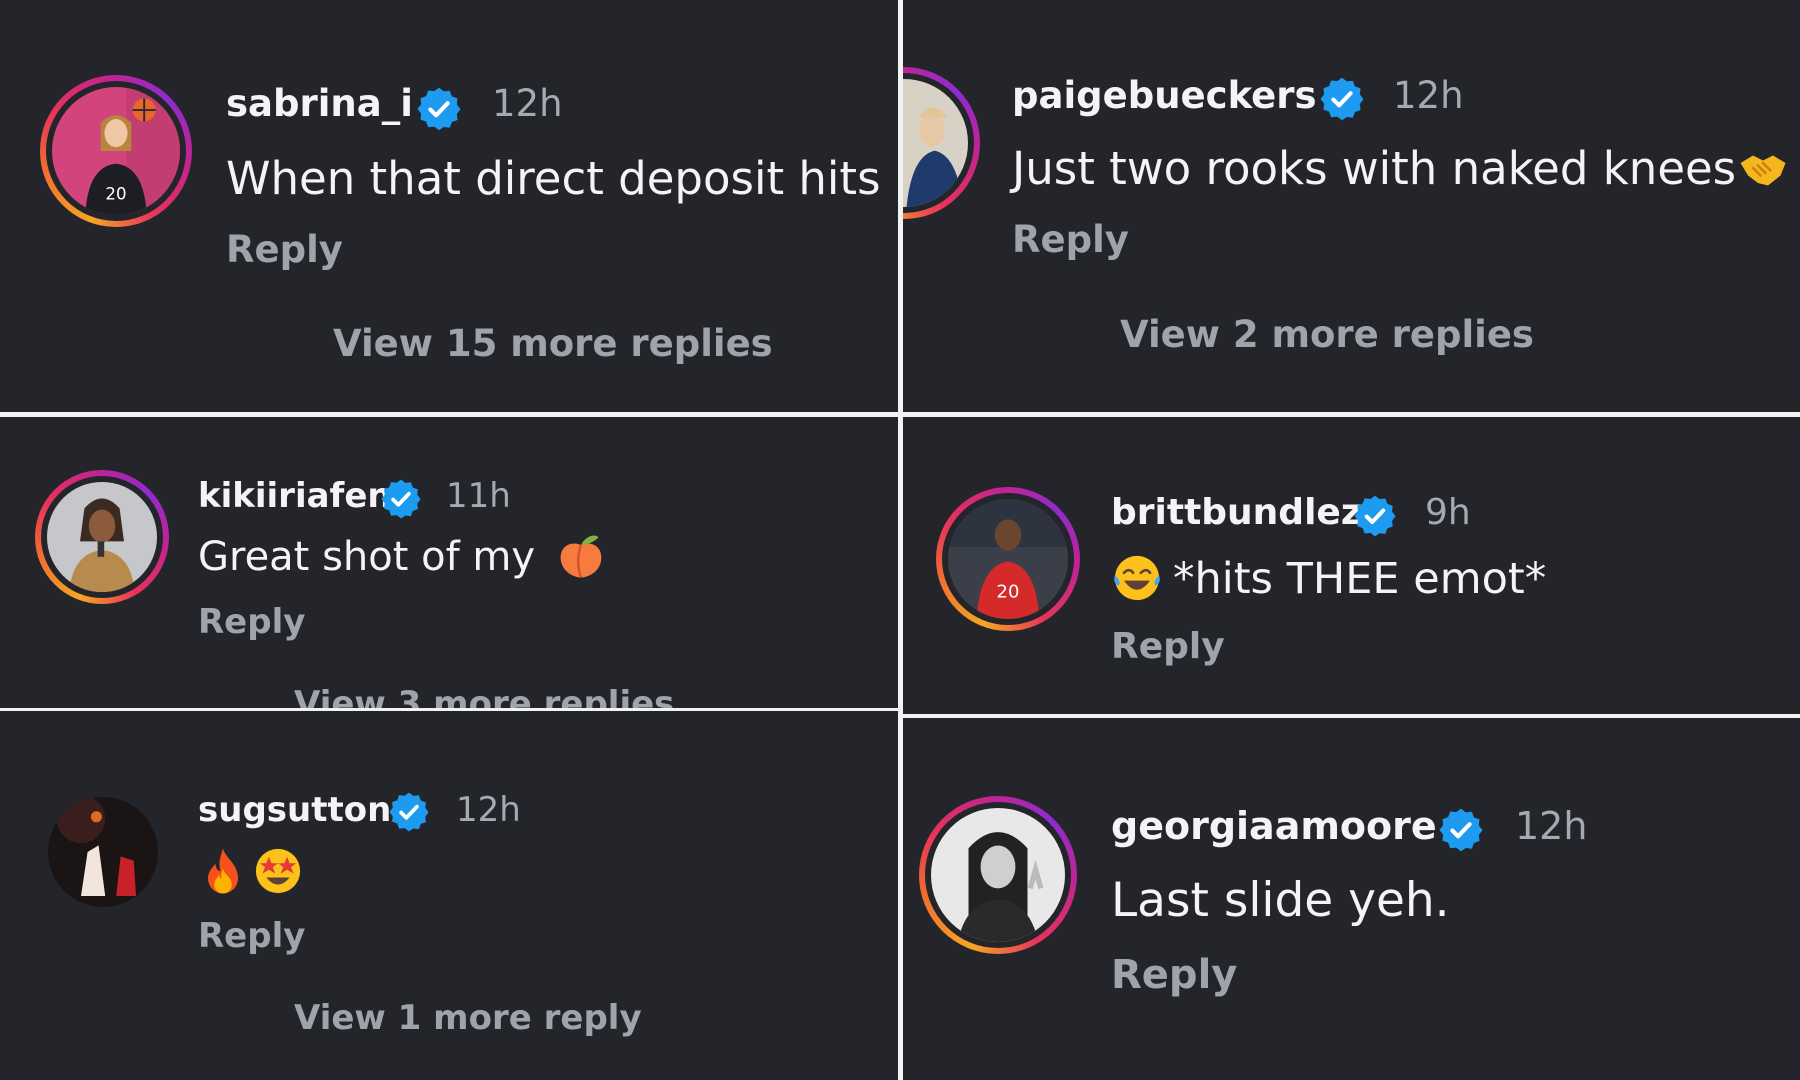 The height and width of the screenshot is (1080, 1800). Describe the element at coordinates (1448, 512) in the screenshot. I see `timestamp: 9h` at that location.